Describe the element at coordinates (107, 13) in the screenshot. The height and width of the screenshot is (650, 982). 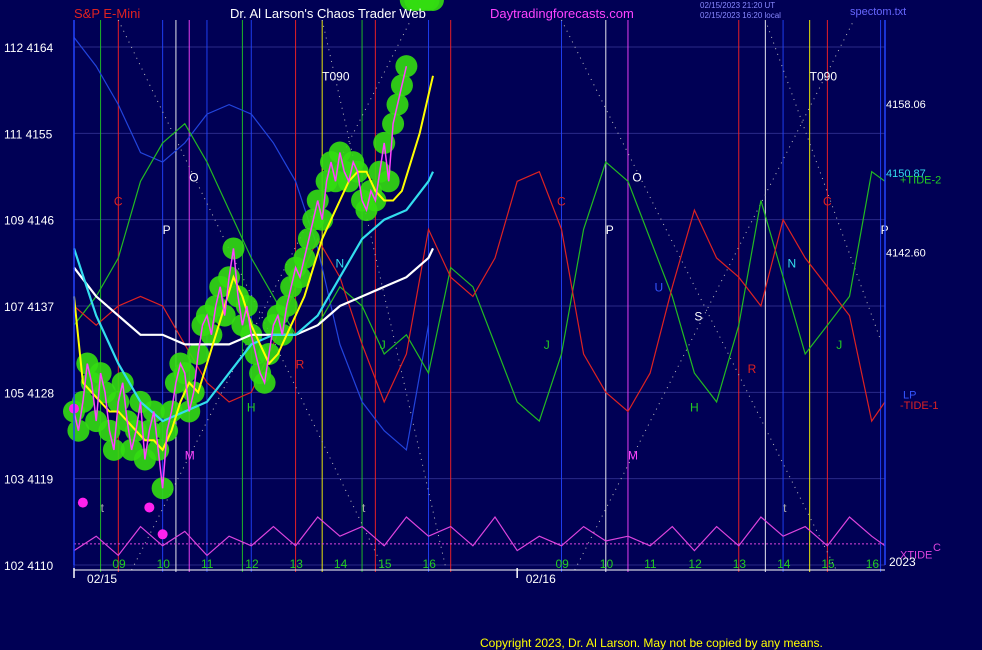
I see `chart-title: S&P E-Mini` at that location.